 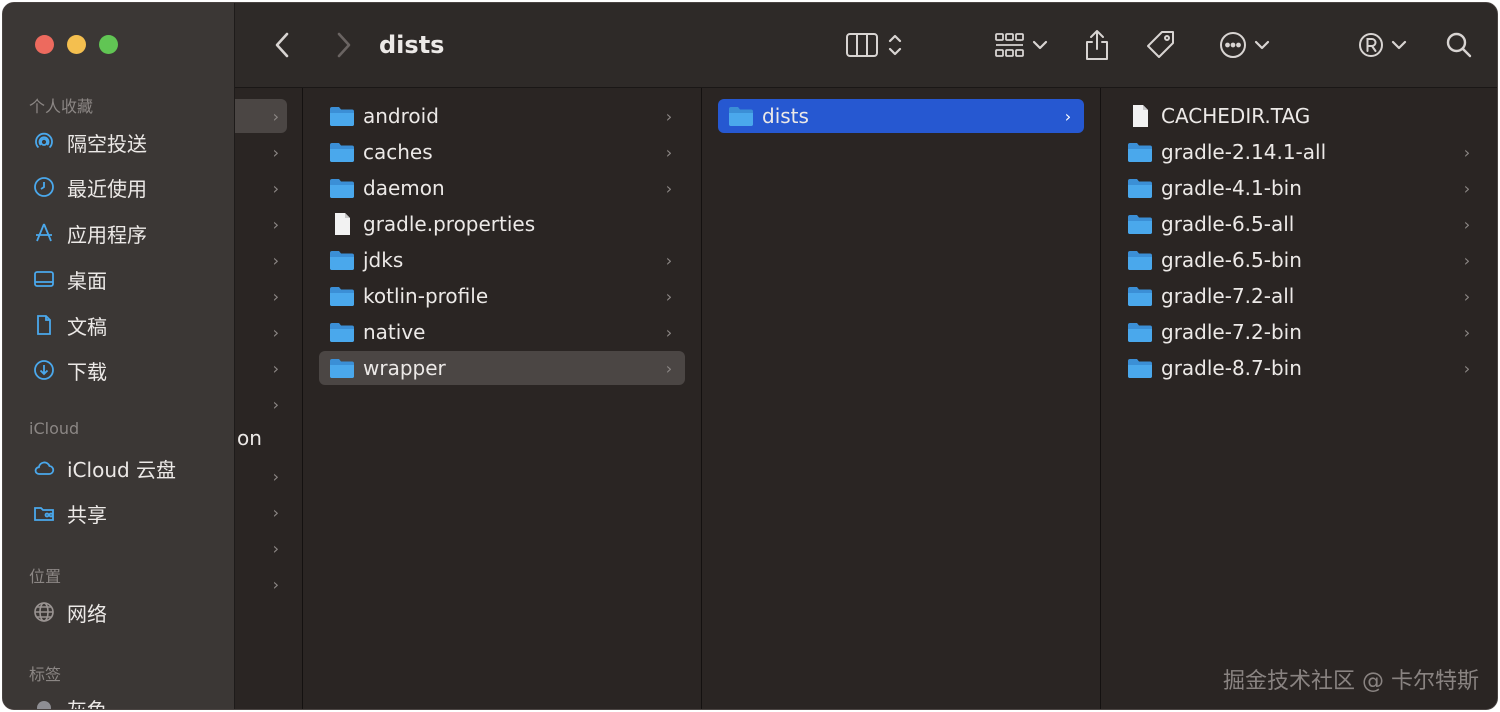 I want to click on sidebar-item-network: 网络, so click(x=131, y=612).